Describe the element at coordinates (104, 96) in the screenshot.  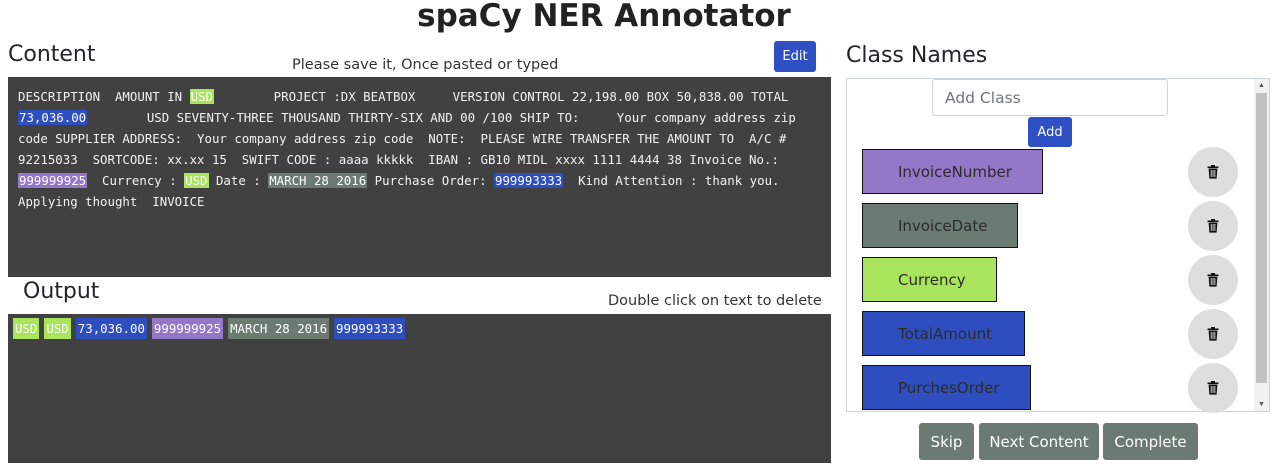
I see `content-text: DESCRIPTION AMOUNT IN` at that location.